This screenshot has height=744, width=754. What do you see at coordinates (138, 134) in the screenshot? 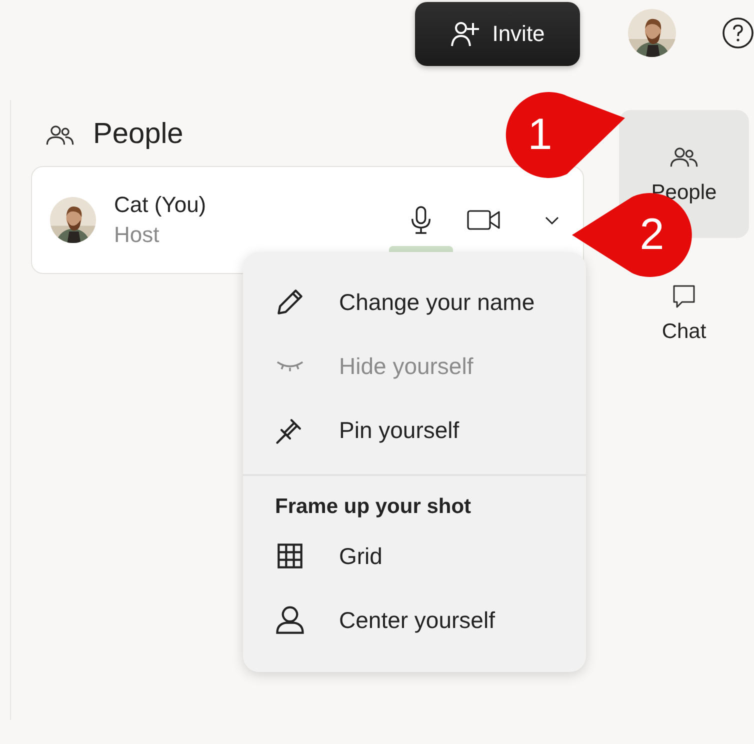
I see `panel-title: People` at bounding box center [138, 134].